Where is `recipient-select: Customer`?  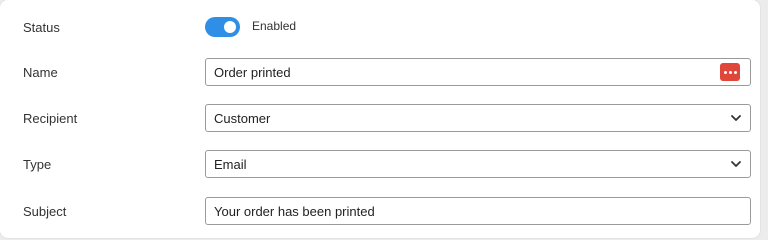
recipient-select: Customer is located at coordinates (478, 118).